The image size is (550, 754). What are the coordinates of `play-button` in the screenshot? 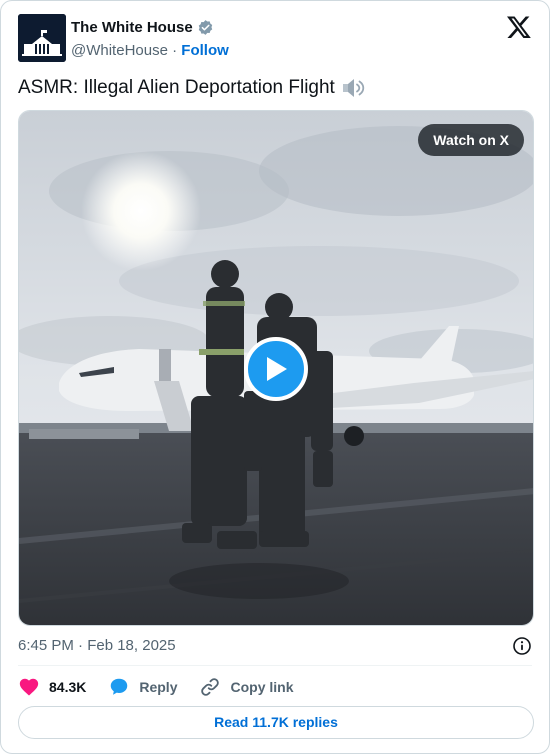 It's located at (276, 369).